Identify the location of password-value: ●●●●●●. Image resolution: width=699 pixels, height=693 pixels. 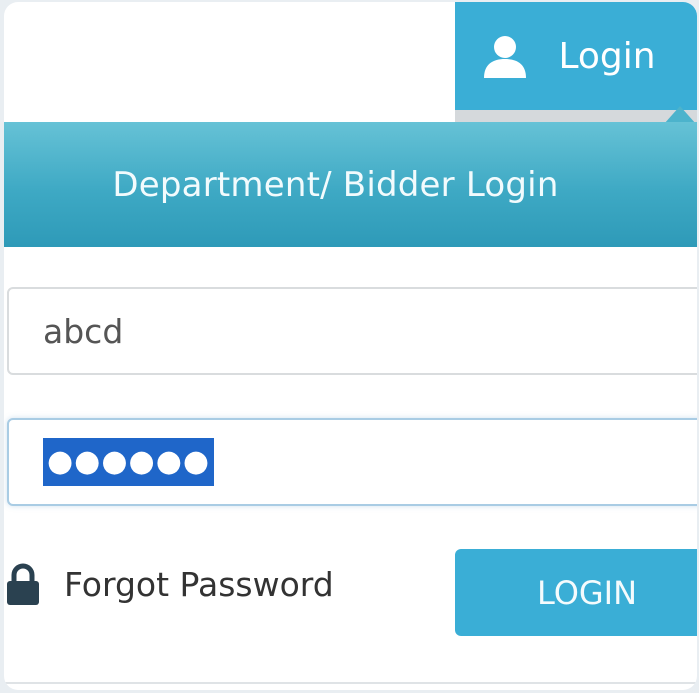
(129, 462).